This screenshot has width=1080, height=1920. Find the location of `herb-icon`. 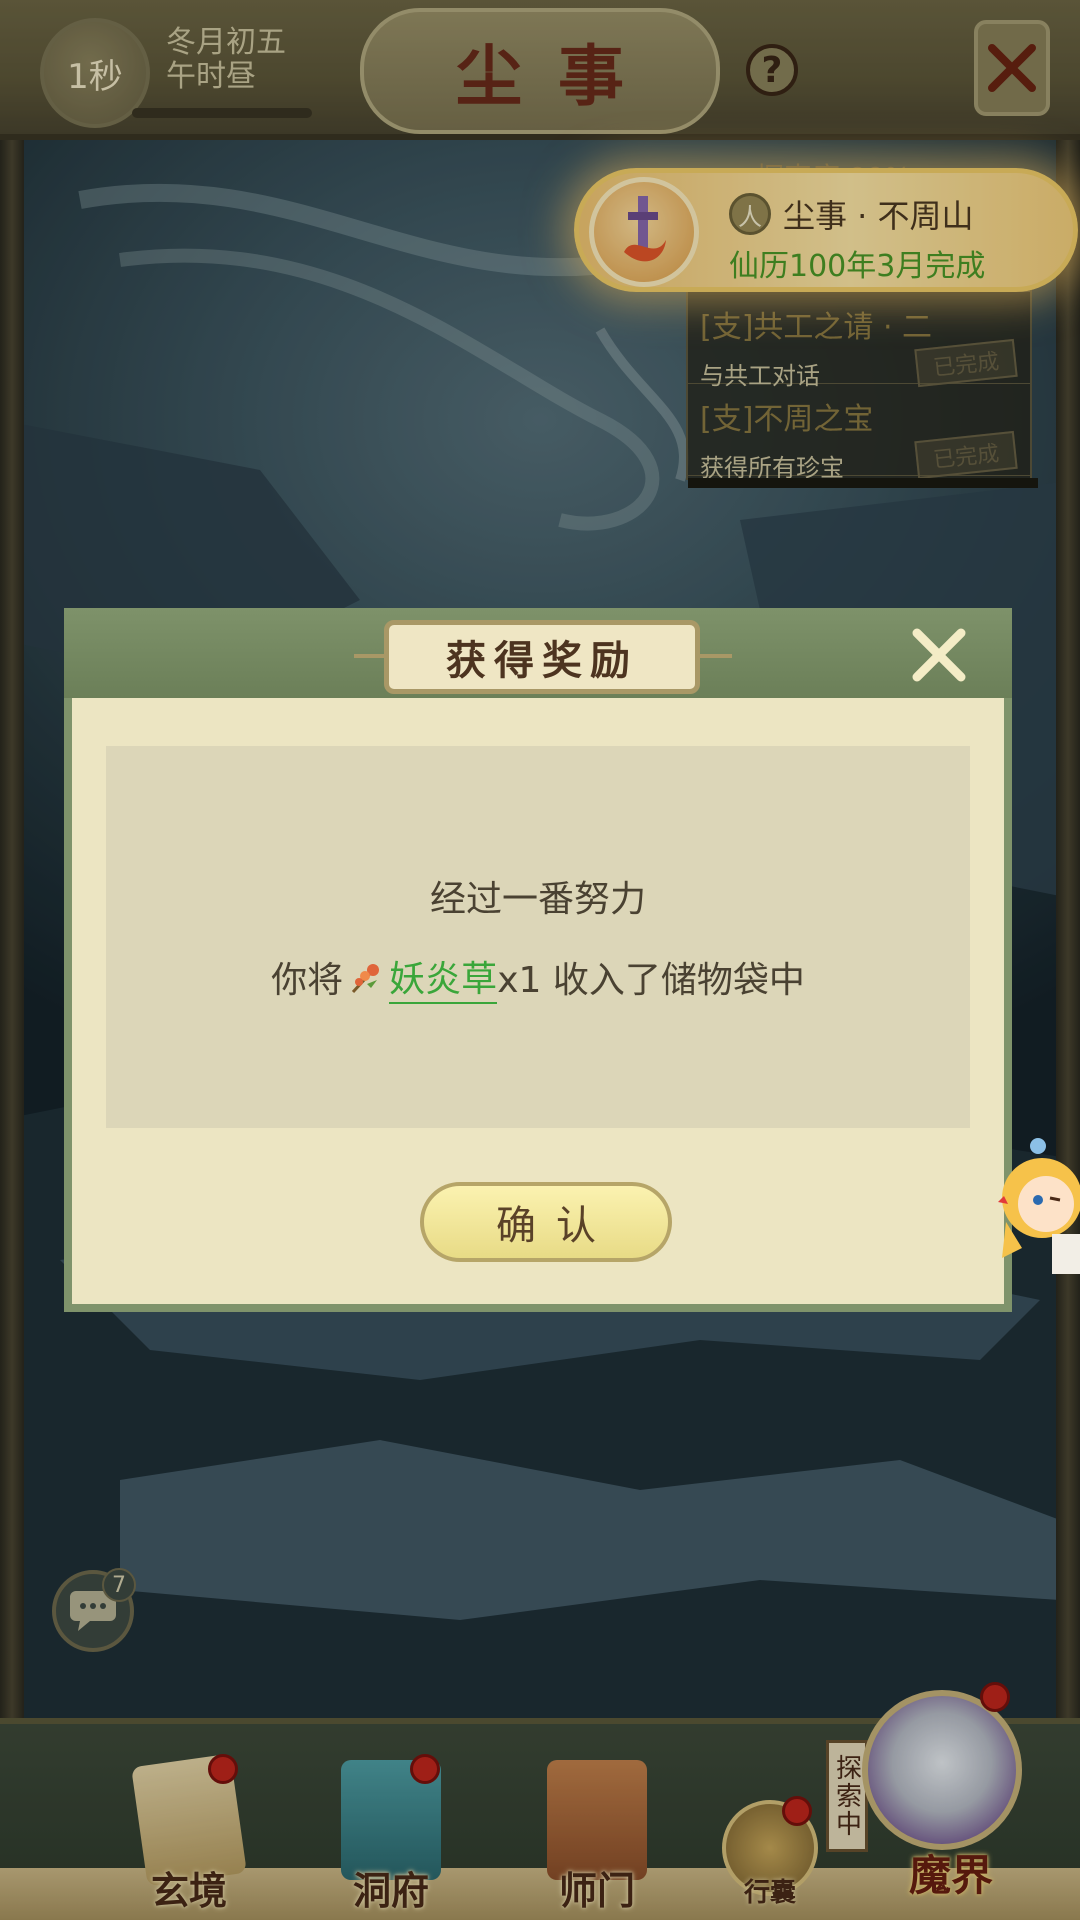

herb-icon is located at coordinates (366, 979).